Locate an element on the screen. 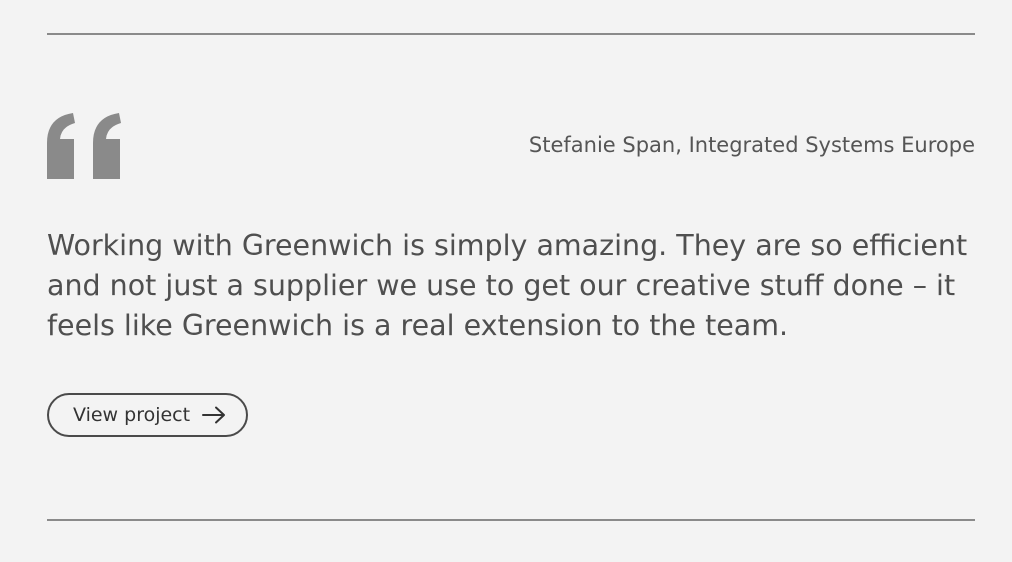  view-project-label: View project is located at coordinates (132, 415).